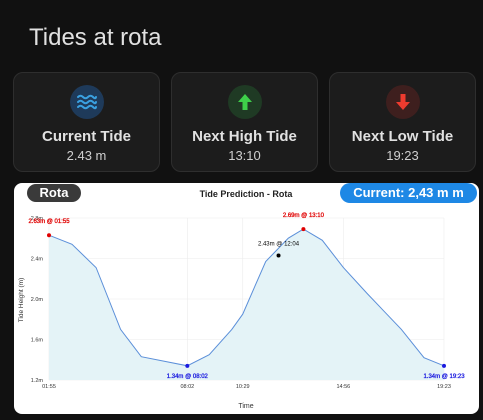 The height and width of the screenshot is (420, 483). I want to click on x-tick-label: 01:55, so click(49, 387).